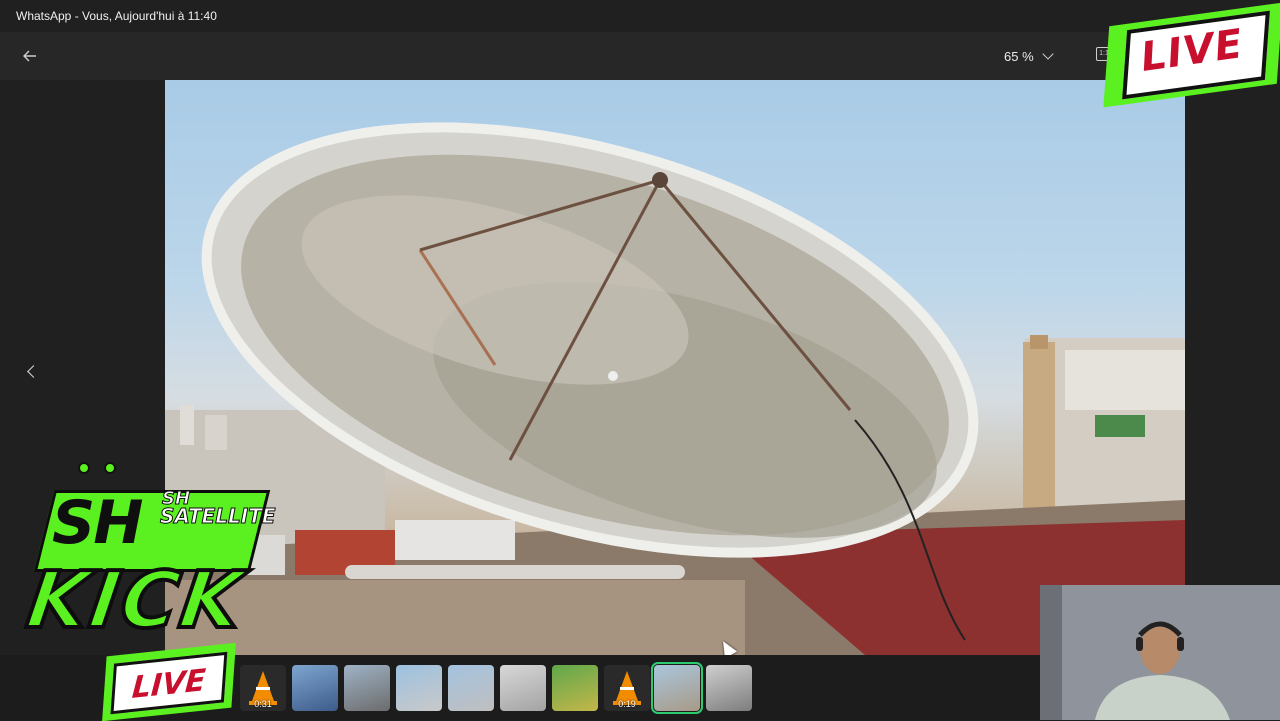 This screenshot has height=721, width=1280. I want to click on back-button, so click(30, 56).